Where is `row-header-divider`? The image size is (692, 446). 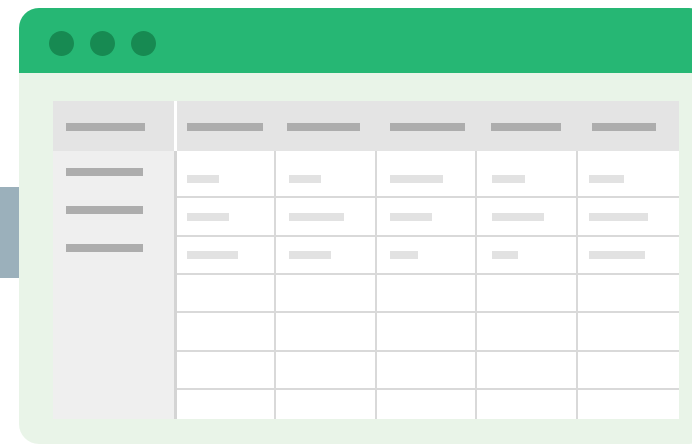
row-header-divider is located at coordinates (175, 285).